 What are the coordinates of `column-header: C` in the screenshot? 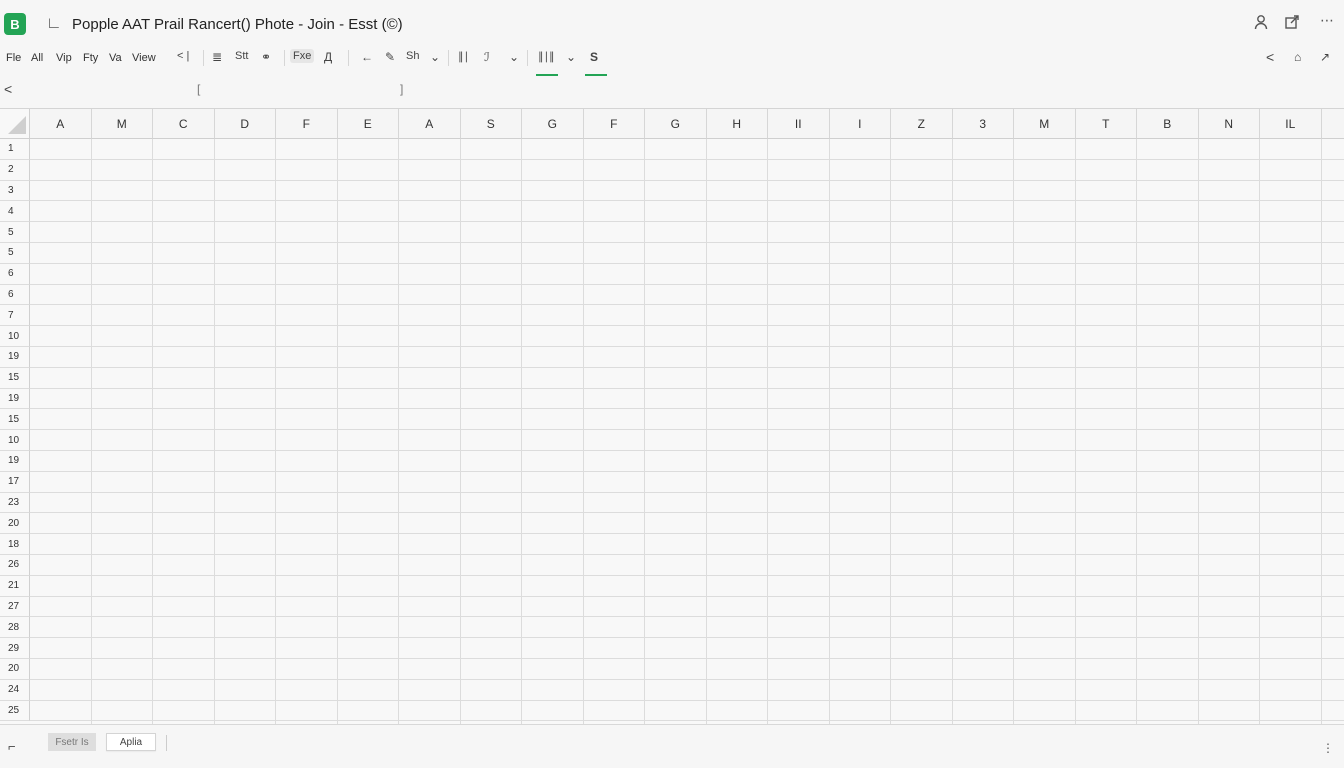 It's located at (184, 124).